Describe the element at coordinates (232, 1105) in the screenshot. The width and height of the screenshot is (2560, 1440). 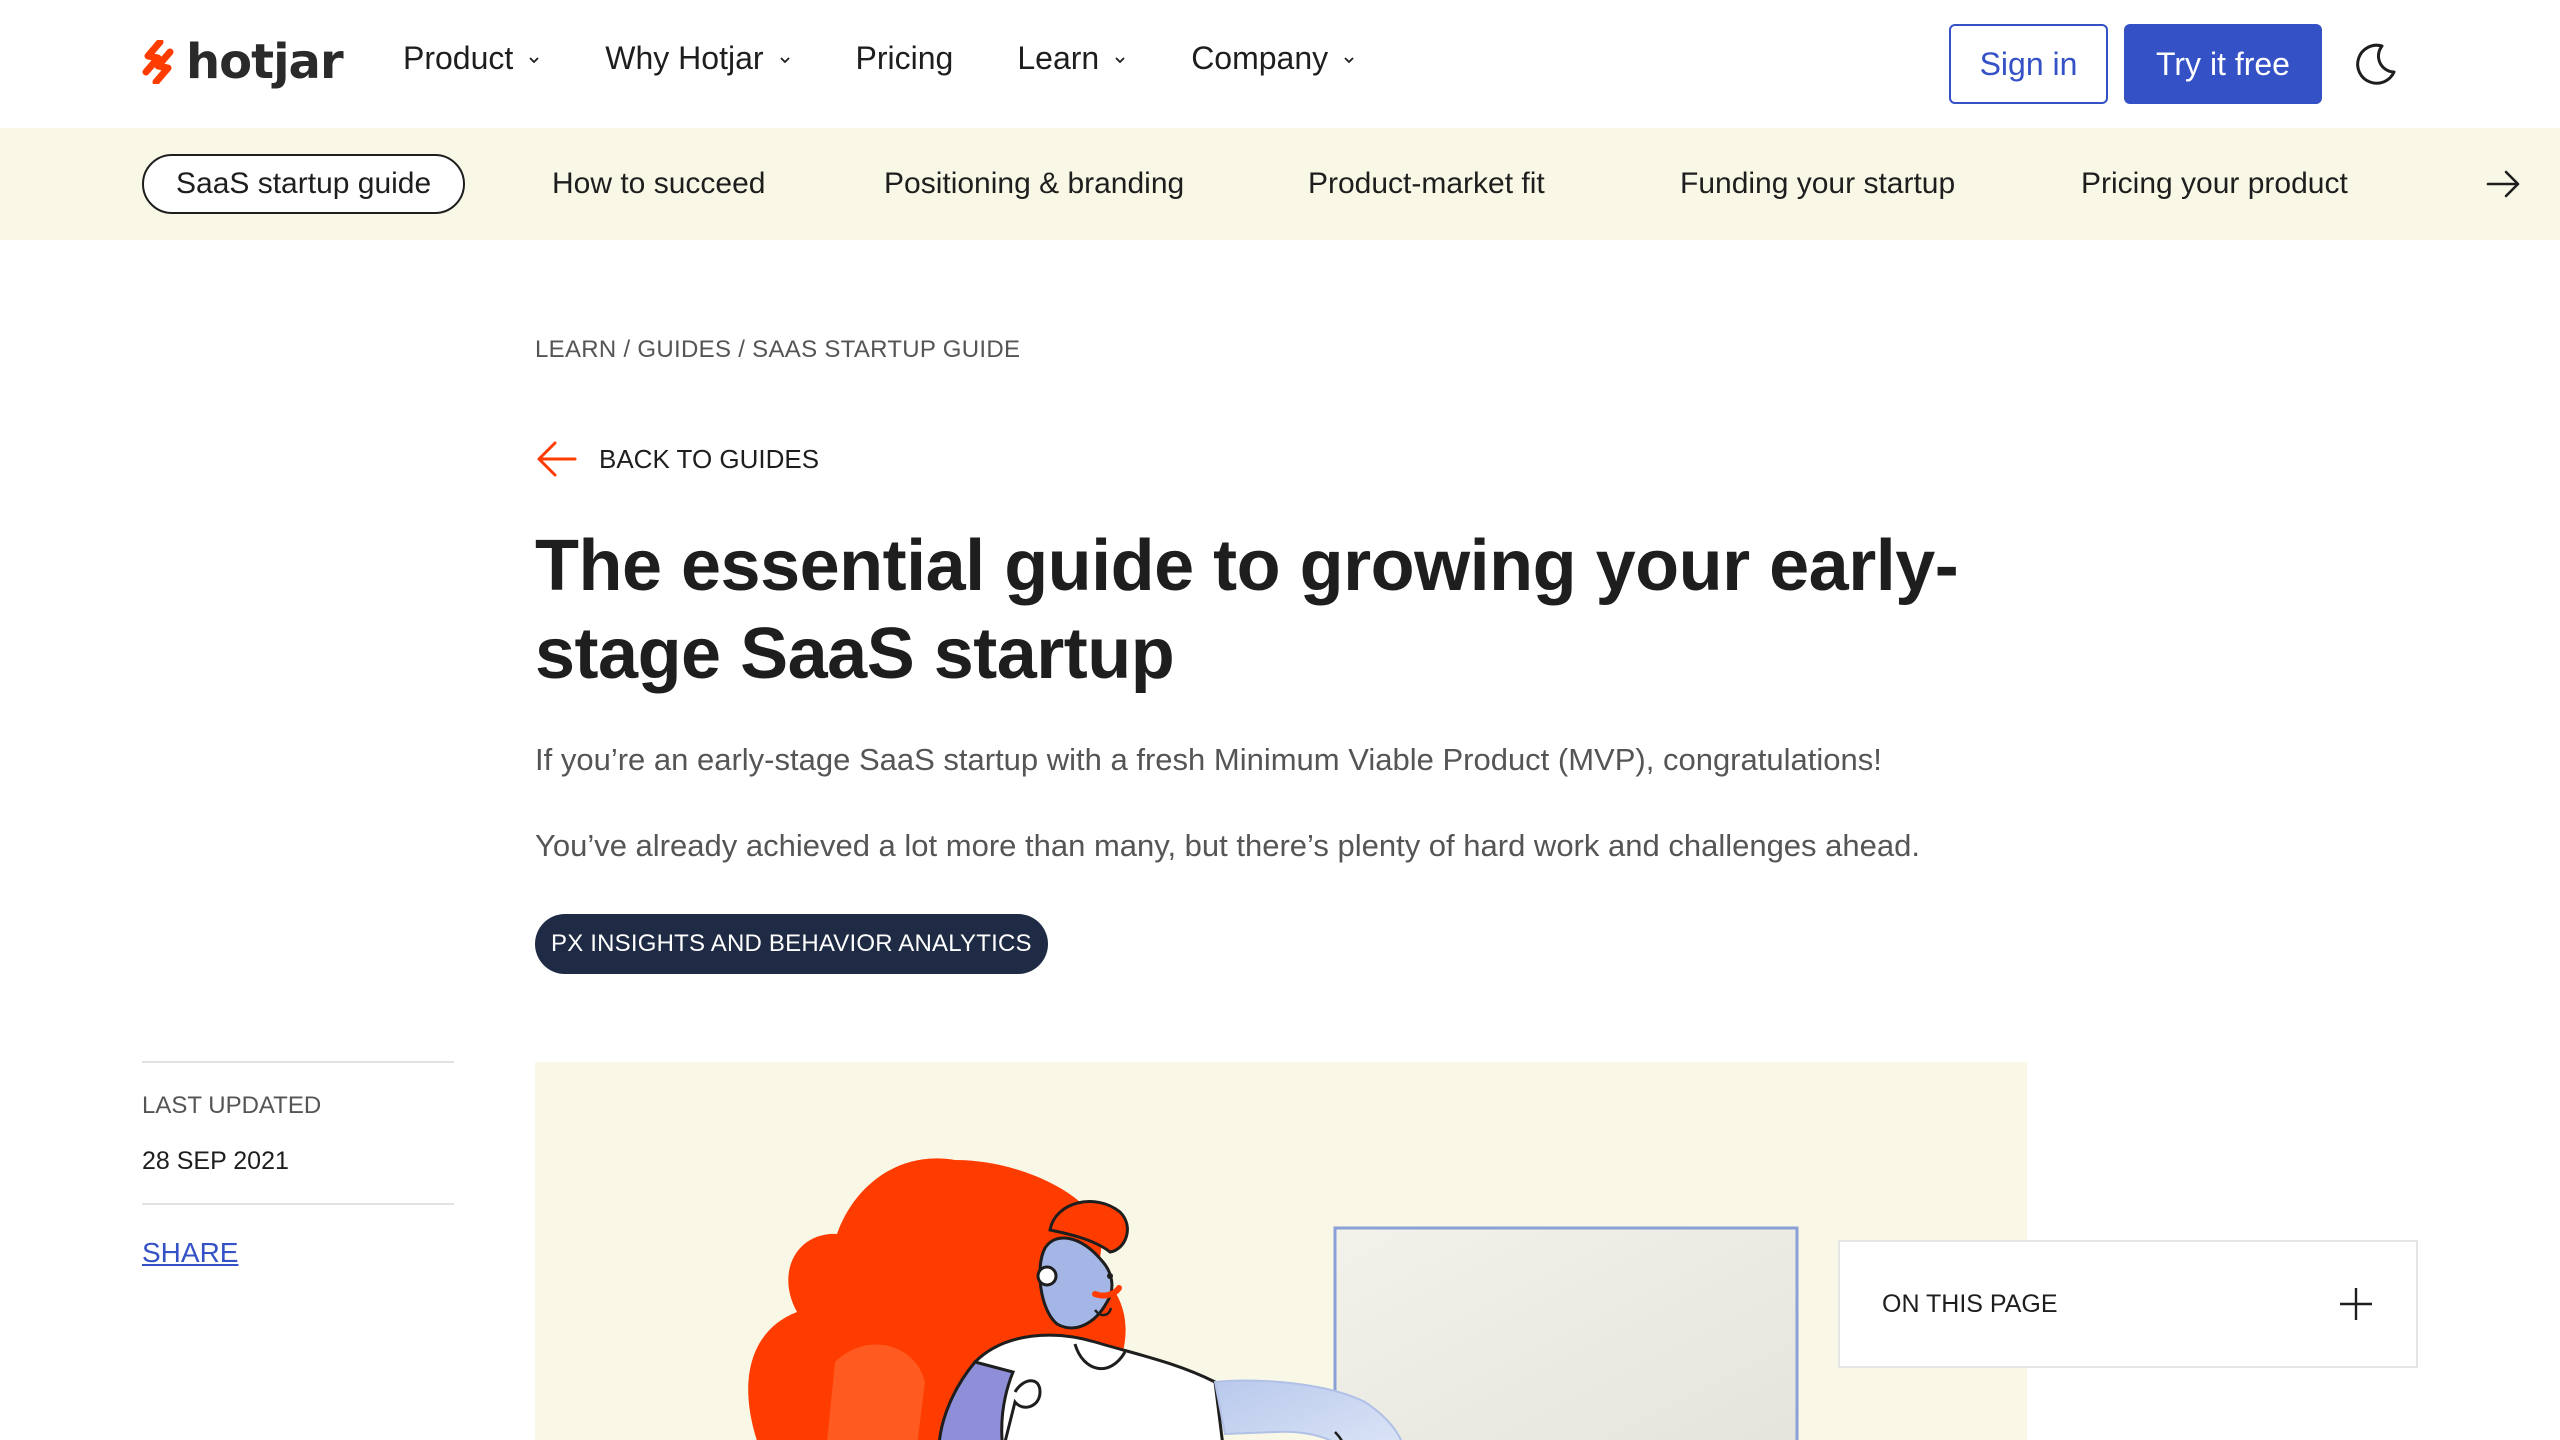
I see `last-updated-label: LAST UPDATED` at that location.